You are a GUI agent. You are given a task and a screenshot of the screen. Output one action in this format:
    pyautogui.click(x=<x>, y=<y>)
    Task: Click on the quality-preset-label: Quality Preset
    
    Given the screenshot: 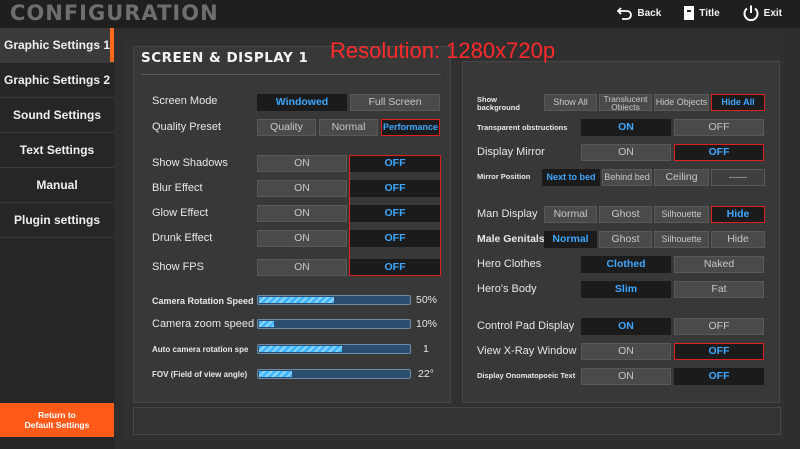 What is the action you would take?
    pyautogui.click(x=187, y=127)
    